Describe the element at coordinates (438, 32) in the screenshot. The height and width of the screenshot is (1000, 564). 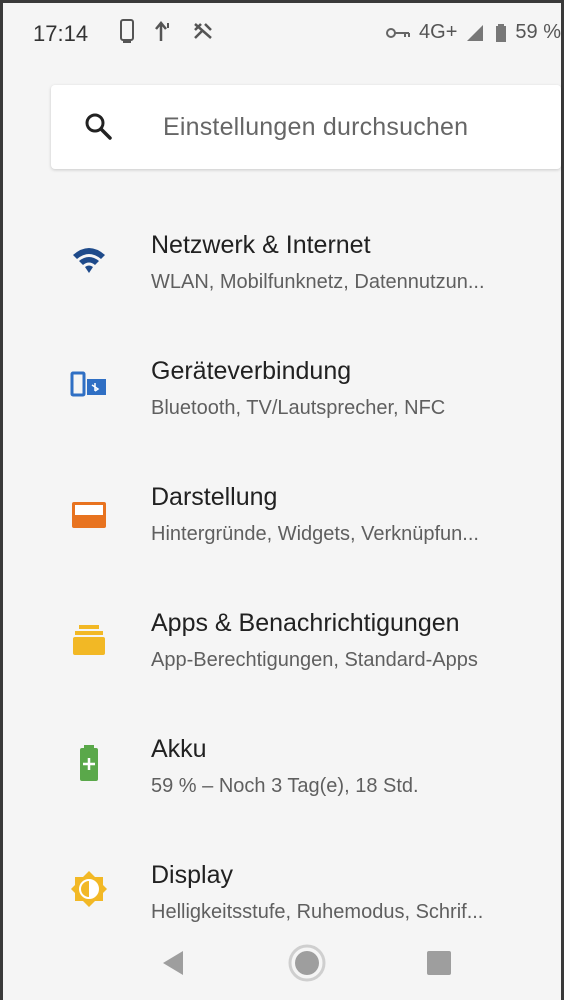
I see `network-type: 4G+` at that location.